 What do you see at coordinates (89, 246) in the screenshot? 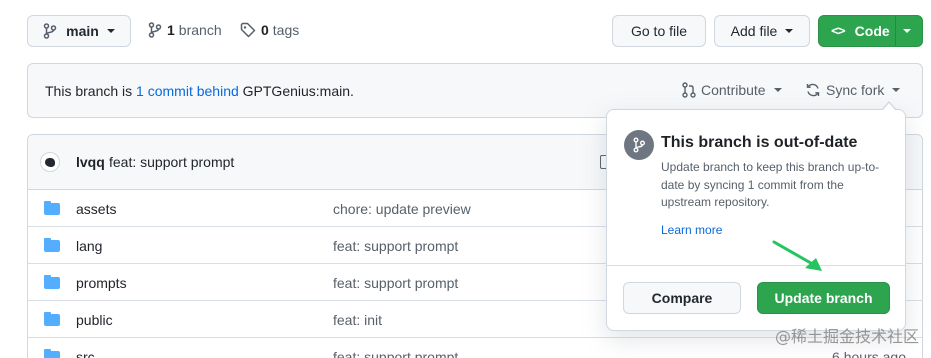
I see `file-name: lang` at bounding box center [89, 246].